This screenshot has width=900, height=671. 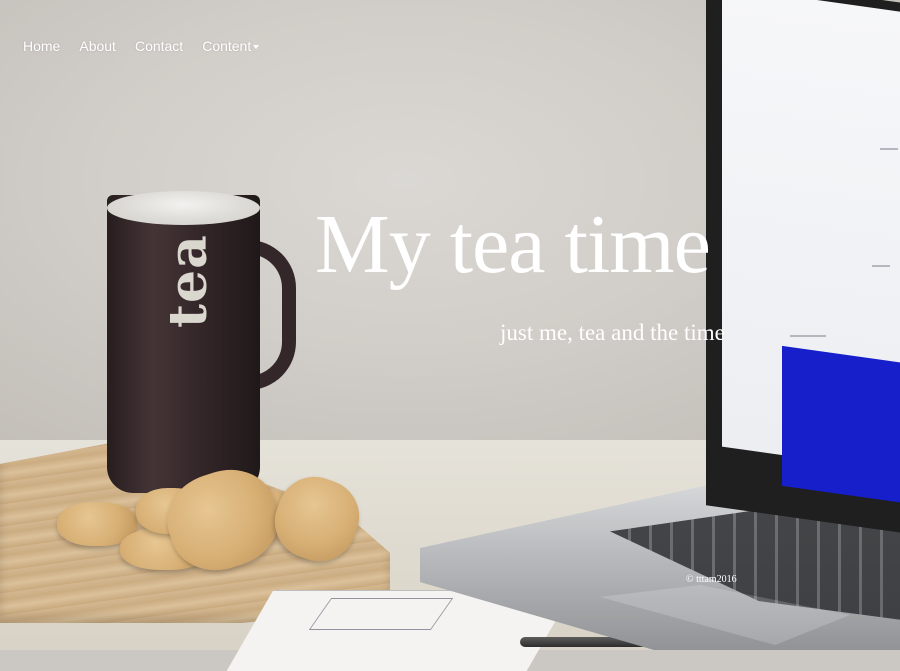 I want to click on nav-content-dropdown: Content, so click(x=231, y=46).